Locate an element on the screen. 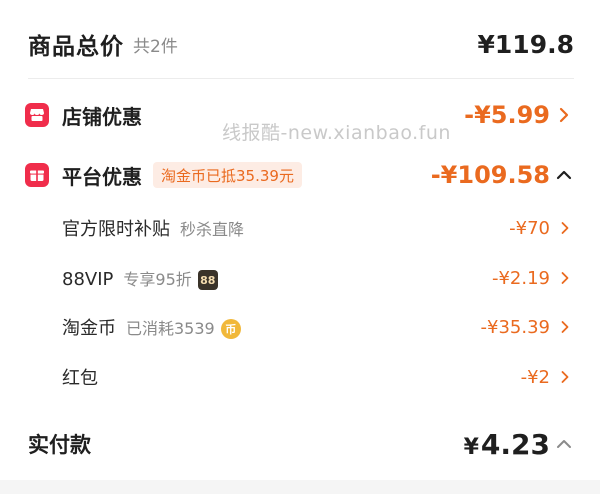 This screenshot has height=494, width=600. discount-item-label: 官方限时补贴 秒杀直降 is located at coordinates (153, 229).